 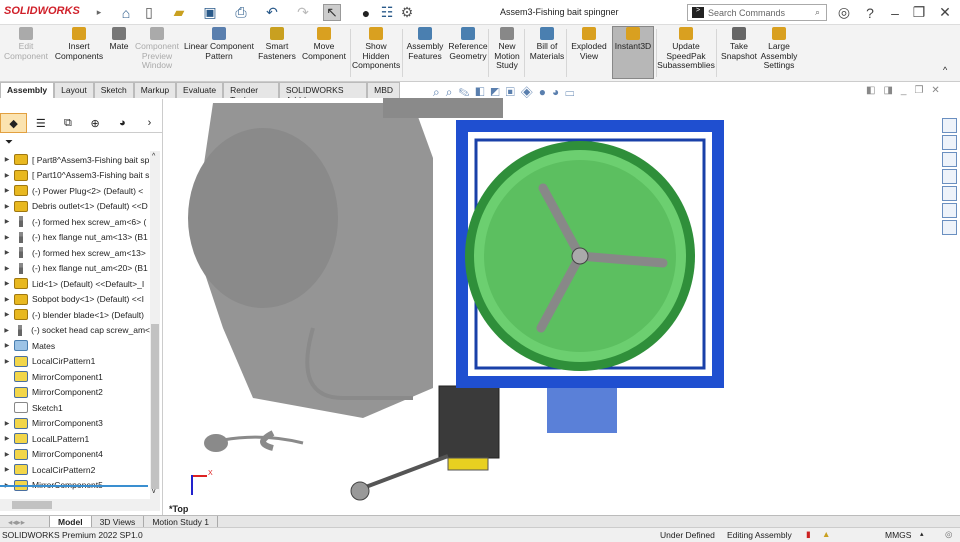 What do you see at coordinates (95, 123) in the screenshot?
I see `dimxpert-tab-icon: ⊕` at bounding box center [95, 123].